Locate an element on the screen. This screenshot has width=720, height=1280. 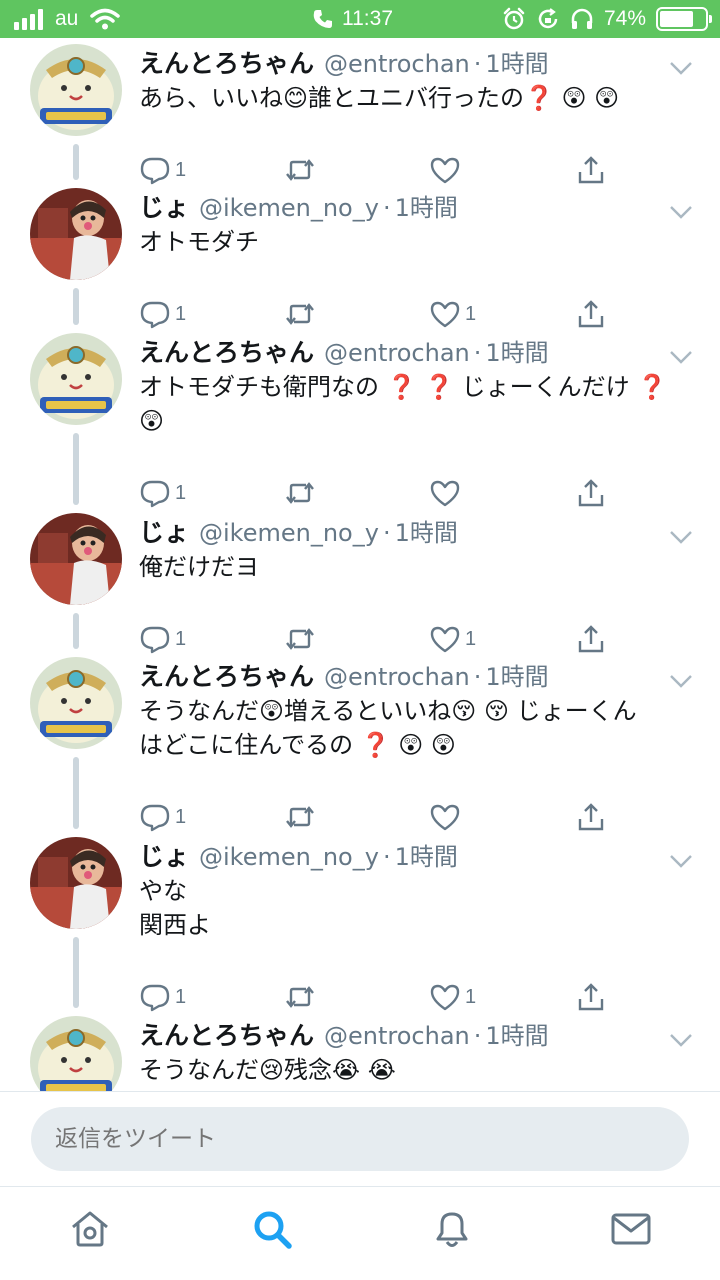
rotation-lock-icon is located at coordinates (548, 18).